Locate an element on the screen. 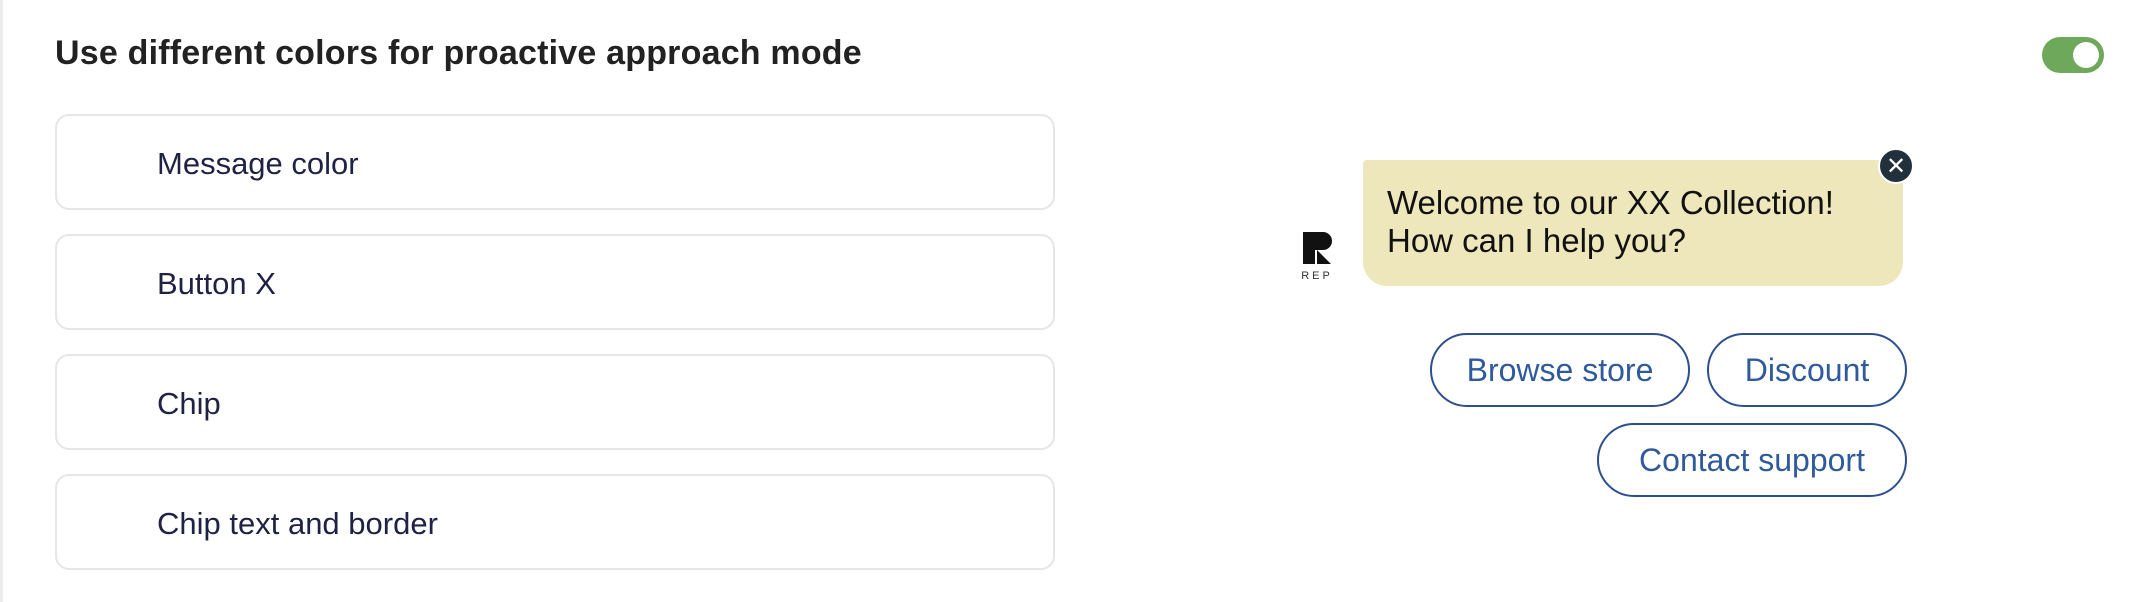  close-icon: ✕ is located at coordinates (1896, 166).